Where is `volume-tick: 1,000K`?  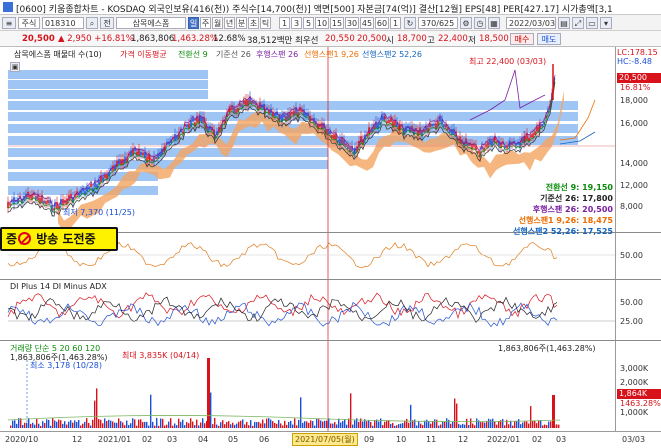
volume-tick: 1,000K is located at coordinates (634, 412).